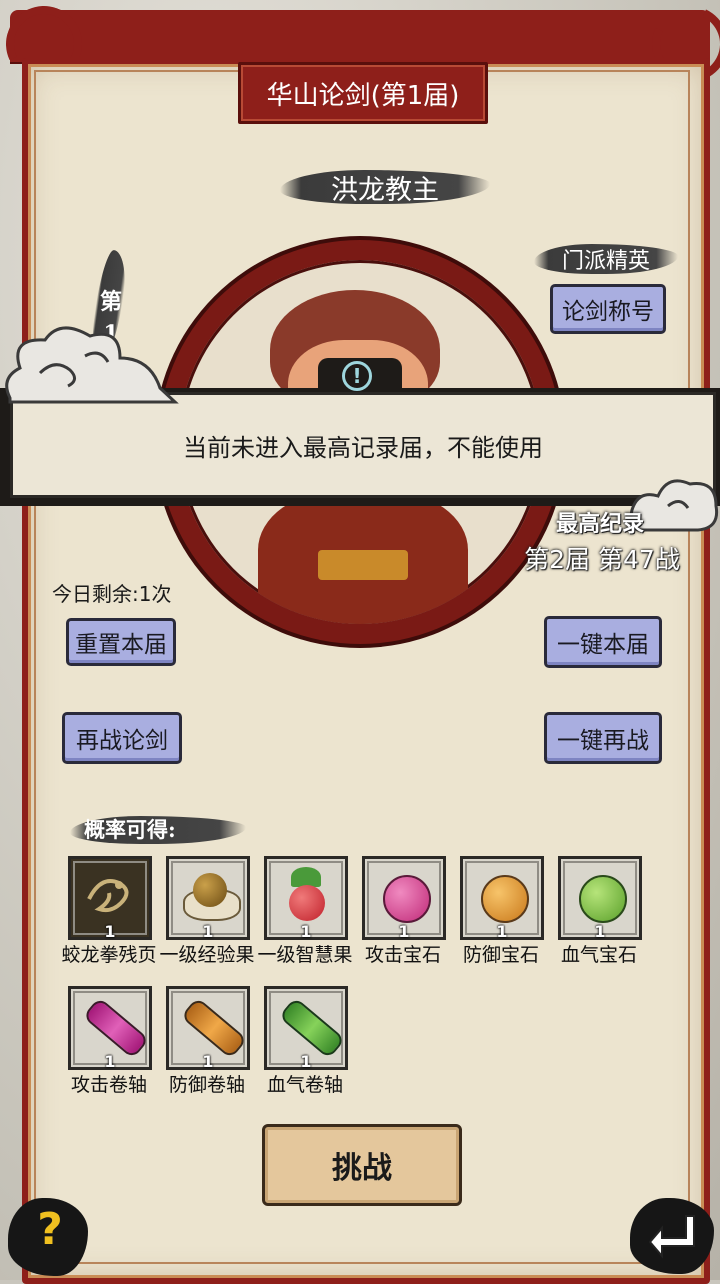 The height and width of the screenshot is (1284, 720). I want to click on one-key-round-button: 一键本届, so click(603, 642).